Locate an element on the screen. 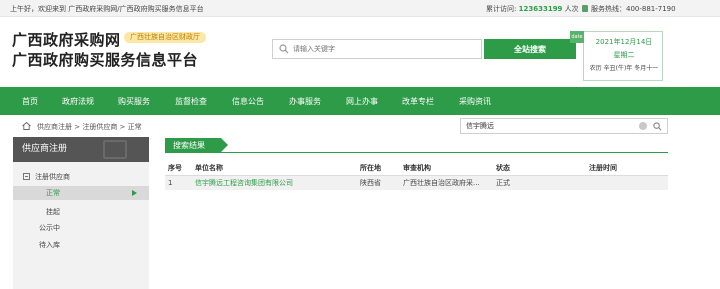 The width and height of the screenshot is (720, 289). visit-counter-unit: 人次 is located at coordinates (571, 9).